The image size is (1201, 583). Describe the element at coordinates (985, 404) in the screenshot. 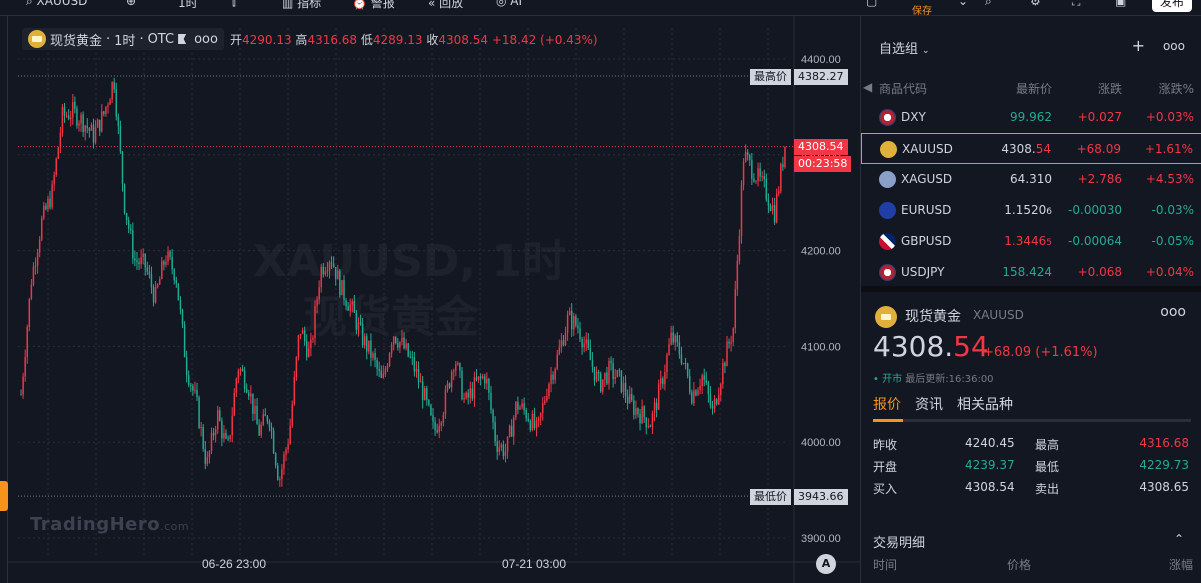

I see `tab-related: 相关品种` at that location.